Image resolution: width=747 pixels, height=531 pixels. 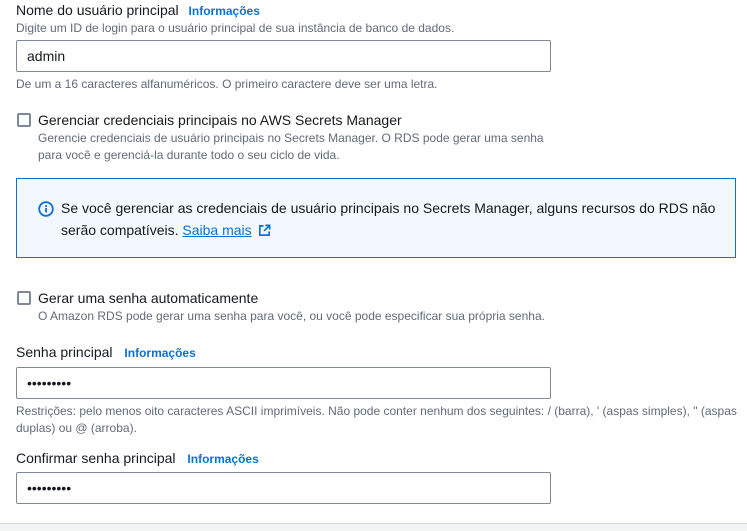 What do you see at coordinates (64, 352) in the screenshot?
I see `password-label: Senha principal` at bounding box center [64, 352].